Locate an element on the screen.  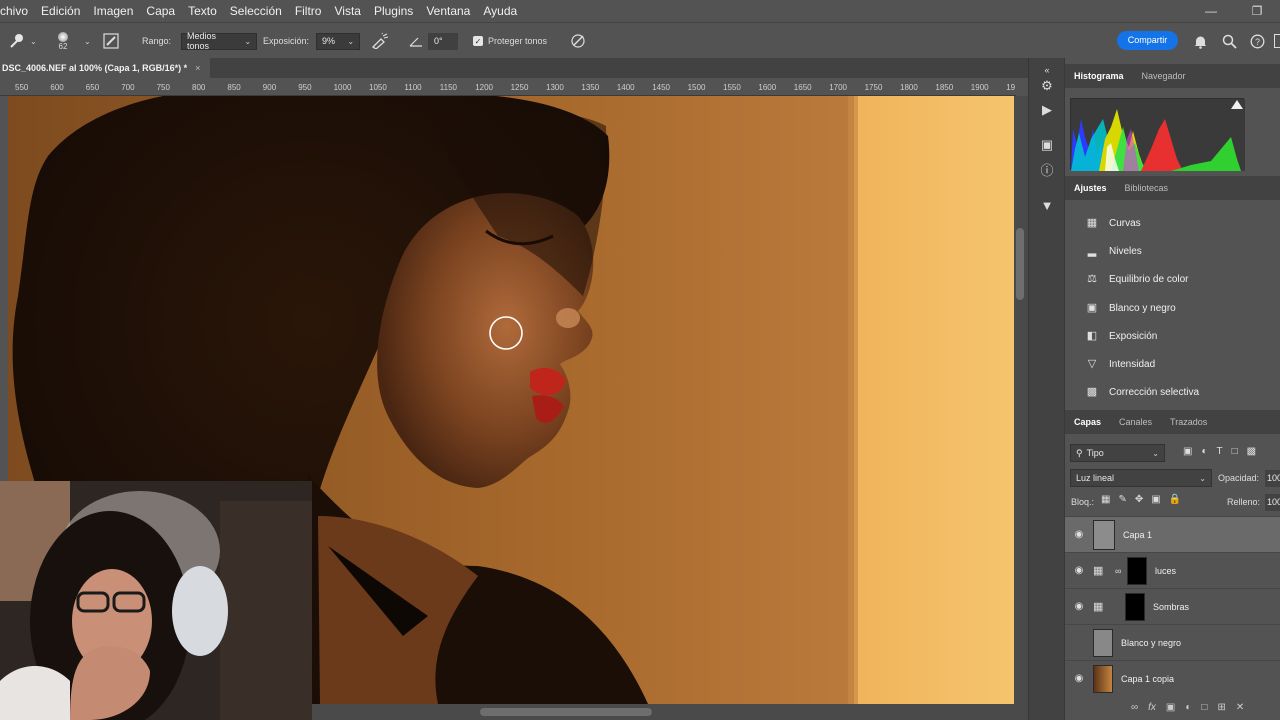
menu-image: Imagen is located at coordinates (112, 11).